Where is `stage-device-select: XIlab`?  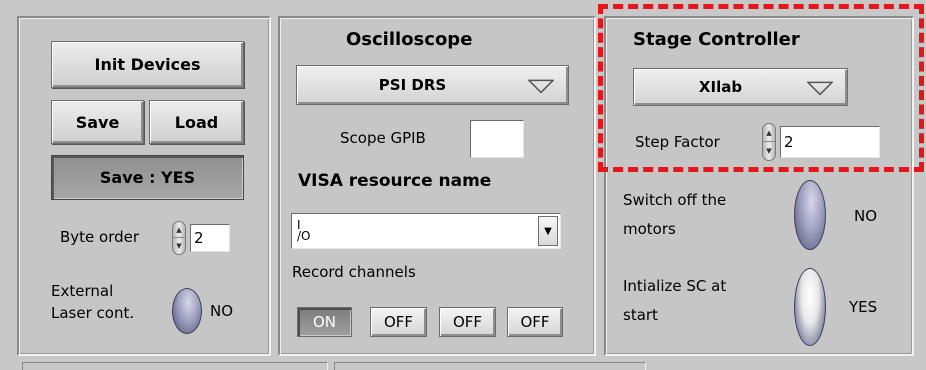 stage-device-select: XIlab is located at coordinates (740, 87).